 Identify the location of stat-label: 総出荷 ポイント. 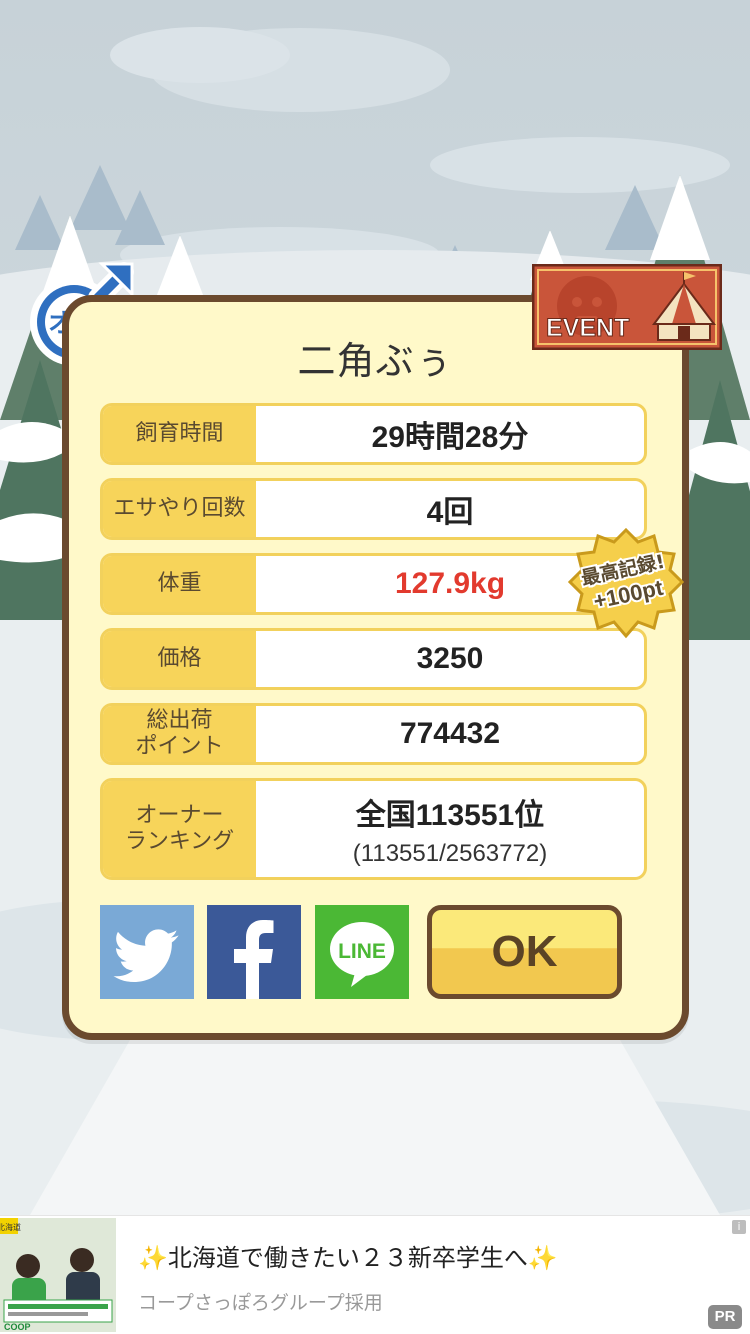
(179, 734).